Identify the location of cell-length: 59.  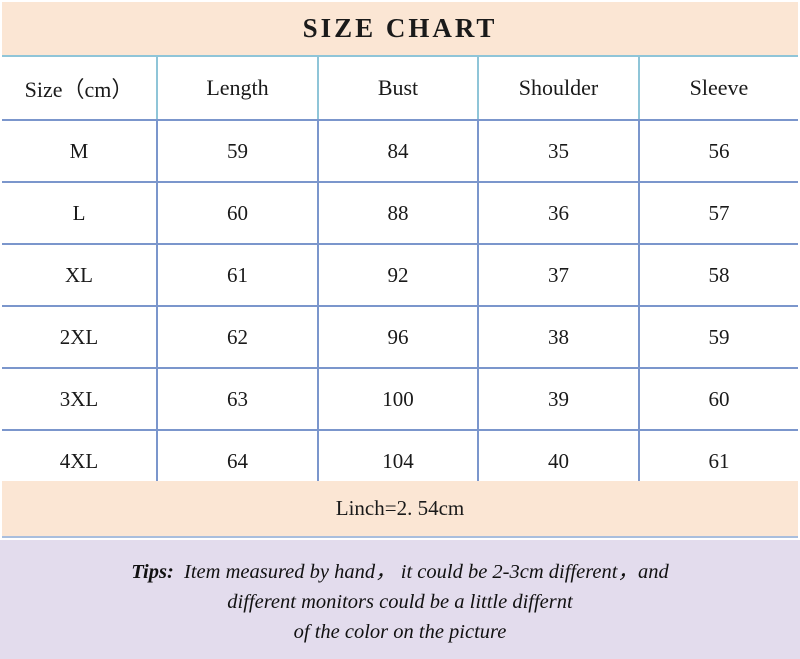
(238, 151).